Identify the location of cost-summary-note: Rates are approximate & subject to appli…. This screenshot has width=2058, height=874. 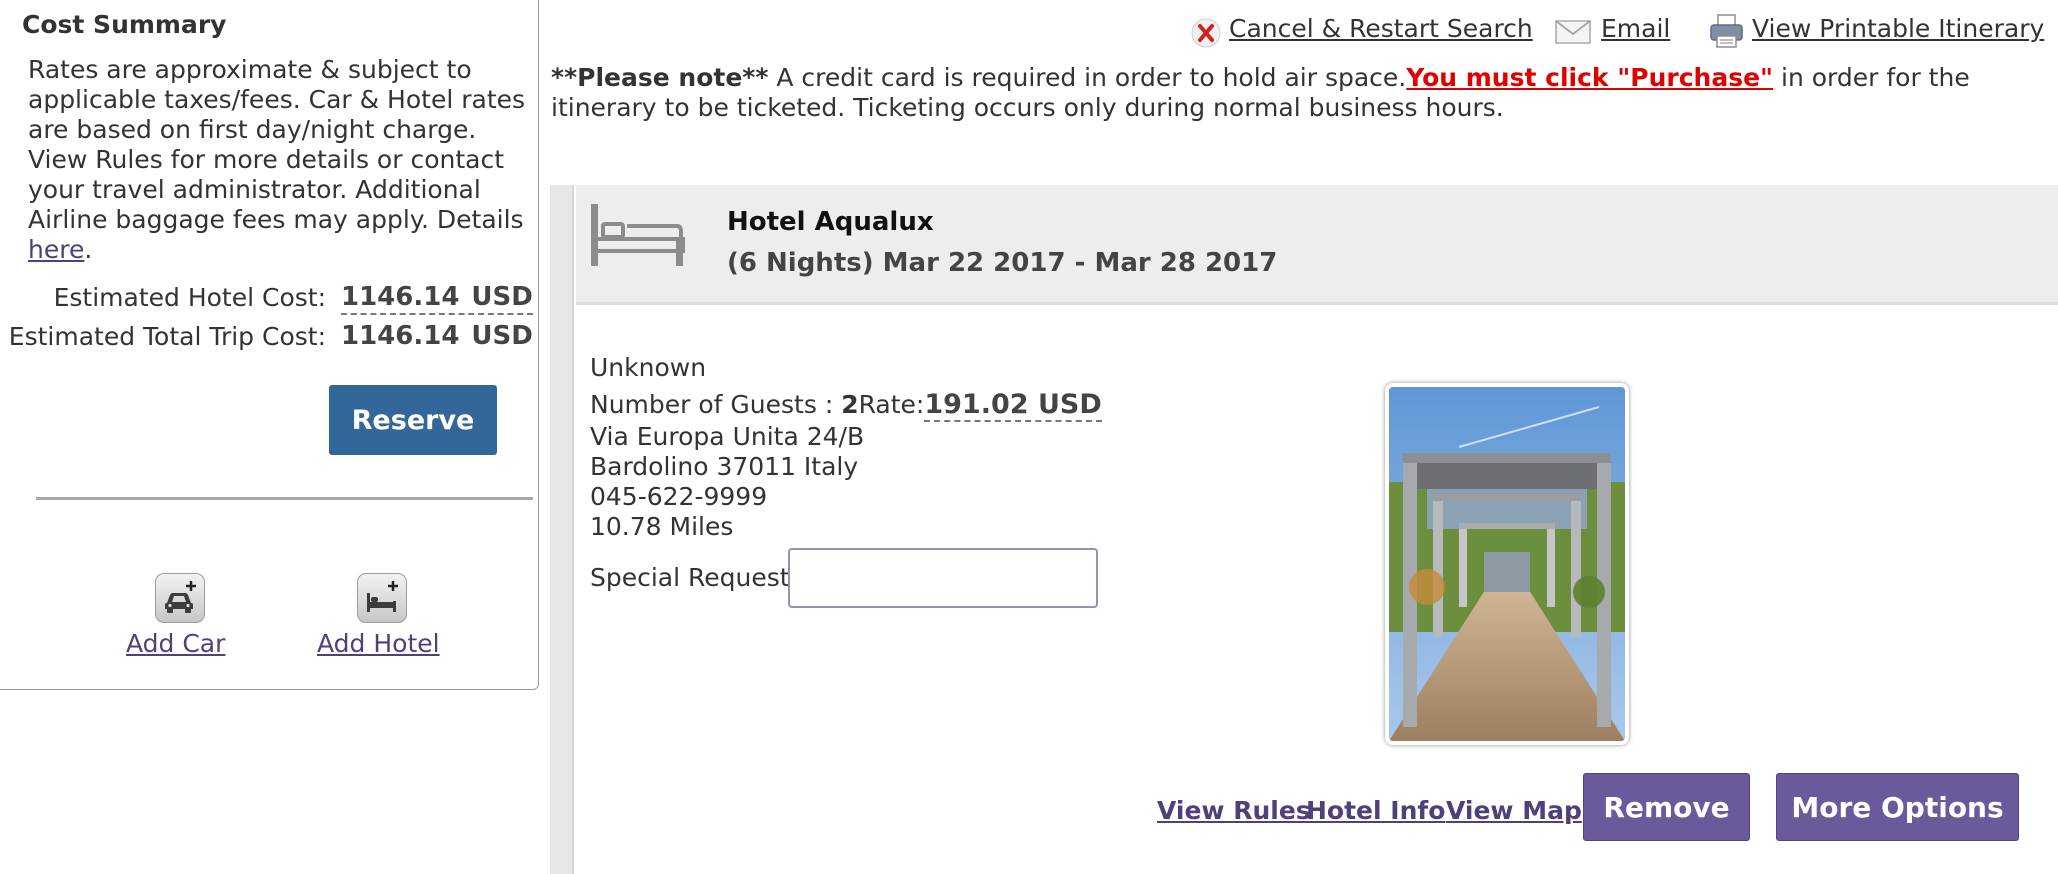
(278, 160).